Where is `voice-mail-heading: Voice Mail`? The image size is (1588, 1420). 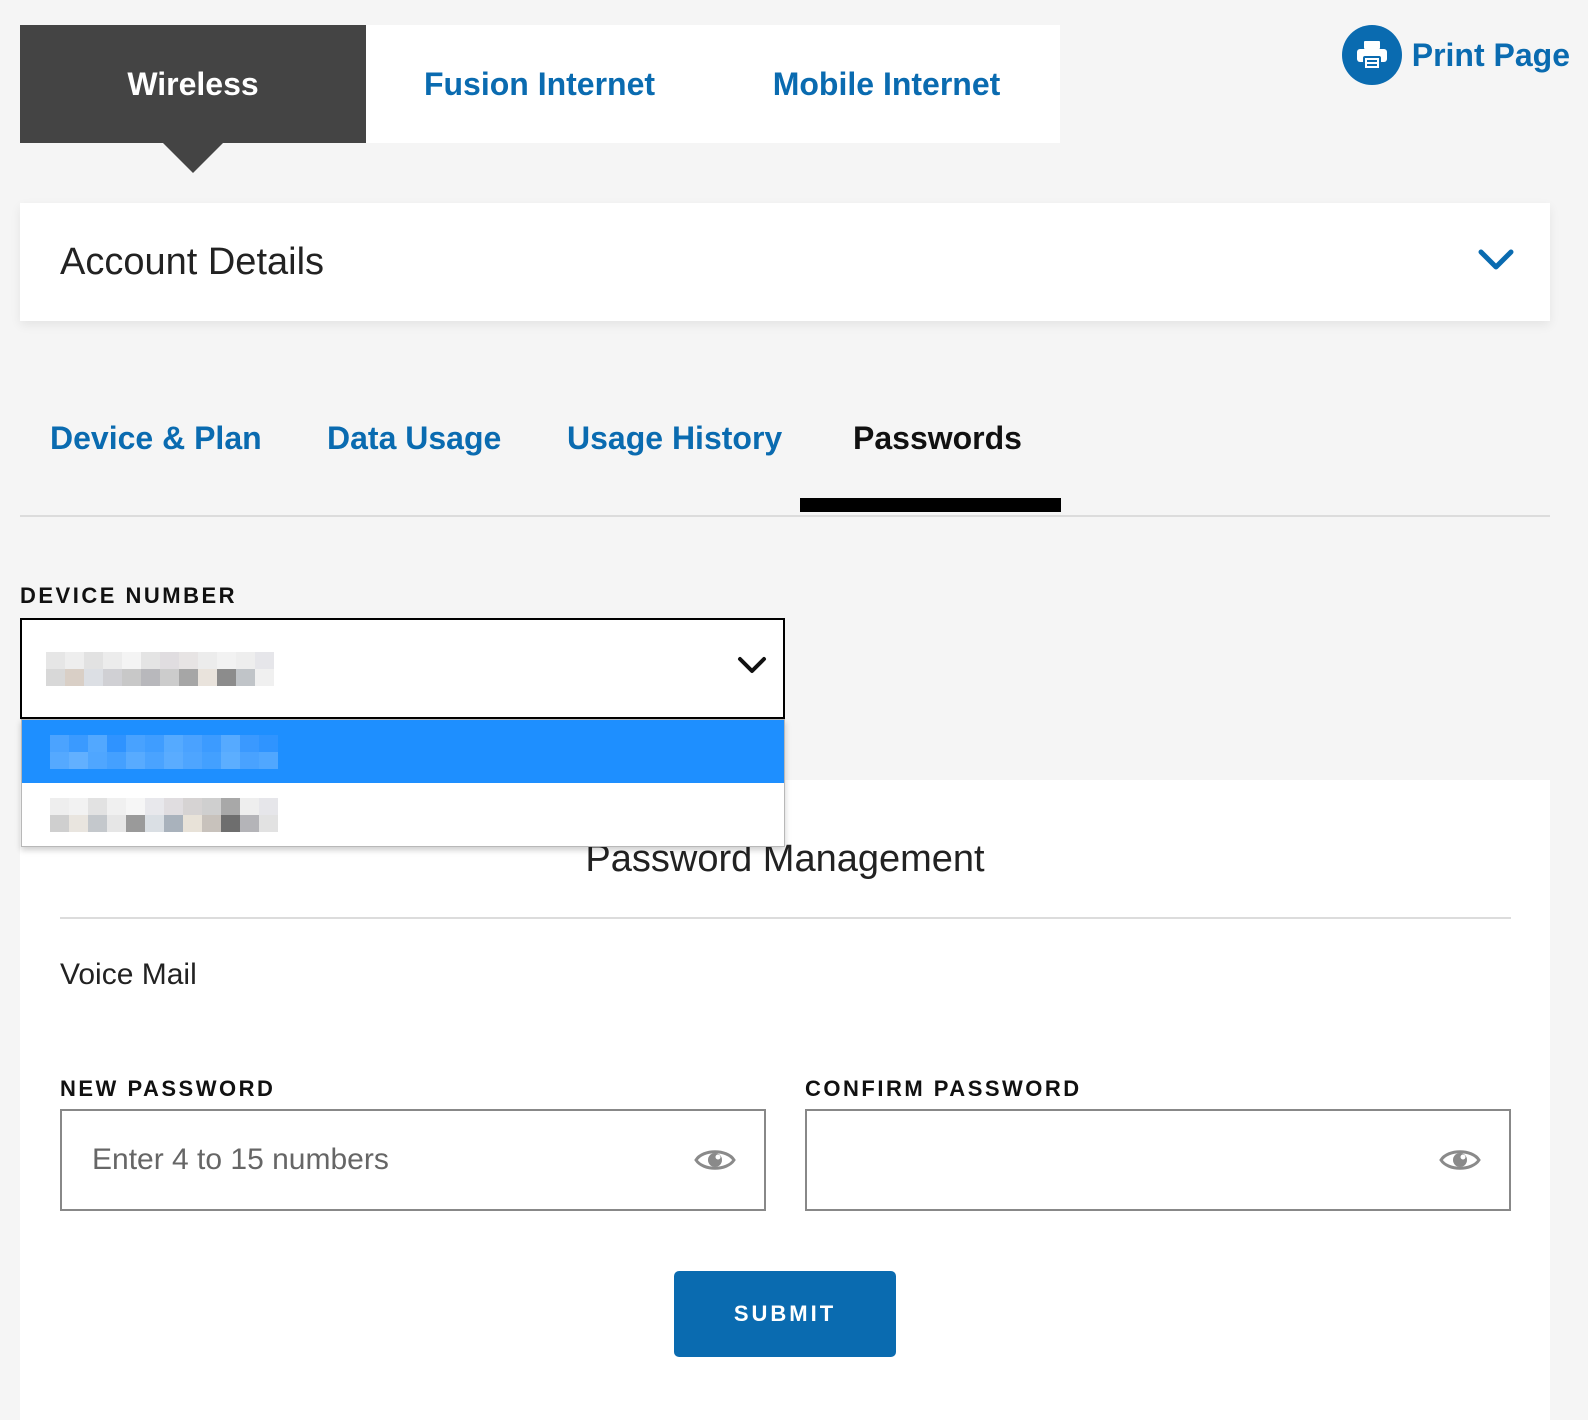
voice-mail-heading: Voice Mail is located at coordinates (128, 974).